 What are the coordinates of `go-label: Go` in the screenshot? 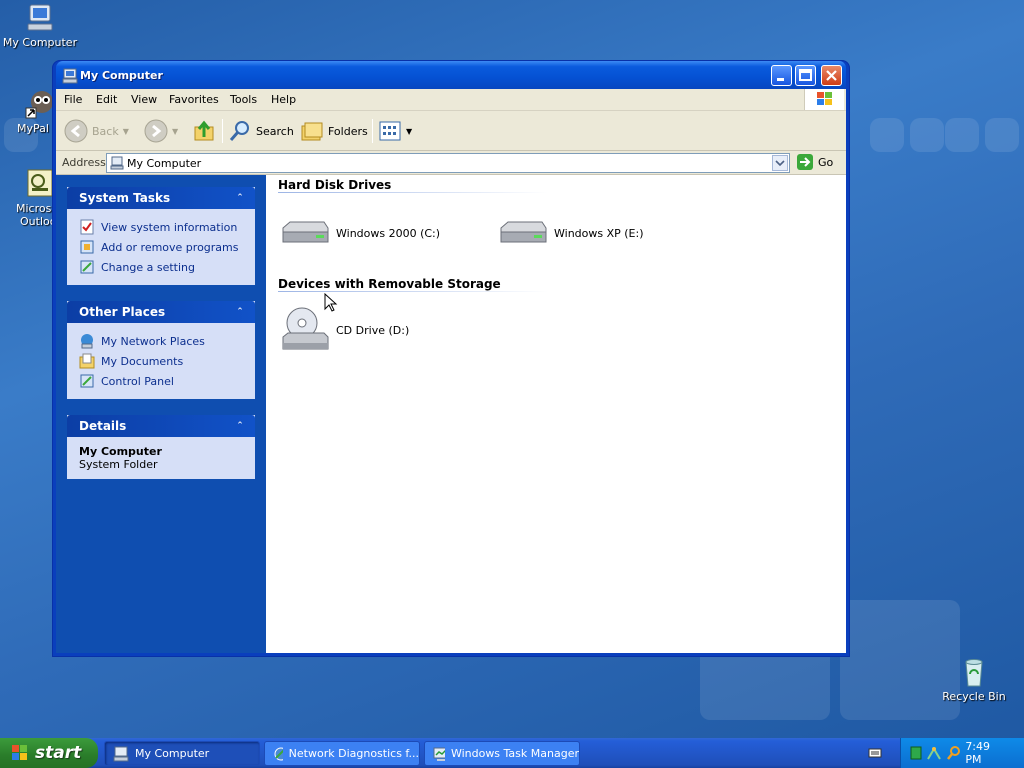 It's located at (826, 162).